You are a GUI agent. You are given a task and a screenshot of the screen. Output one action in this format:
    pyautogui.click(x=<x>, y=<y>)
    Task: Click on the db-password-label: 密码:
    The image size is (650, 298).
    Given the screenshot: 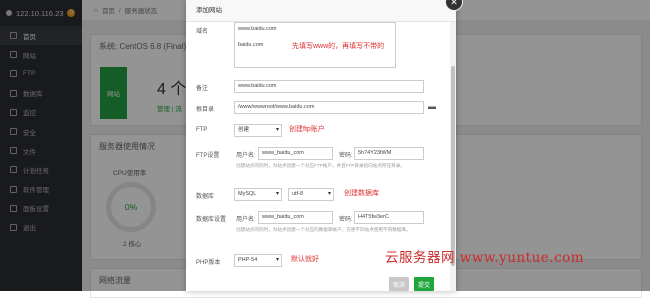 What is the action you would take?
    pyautogui.click(x=346, y=220)
    